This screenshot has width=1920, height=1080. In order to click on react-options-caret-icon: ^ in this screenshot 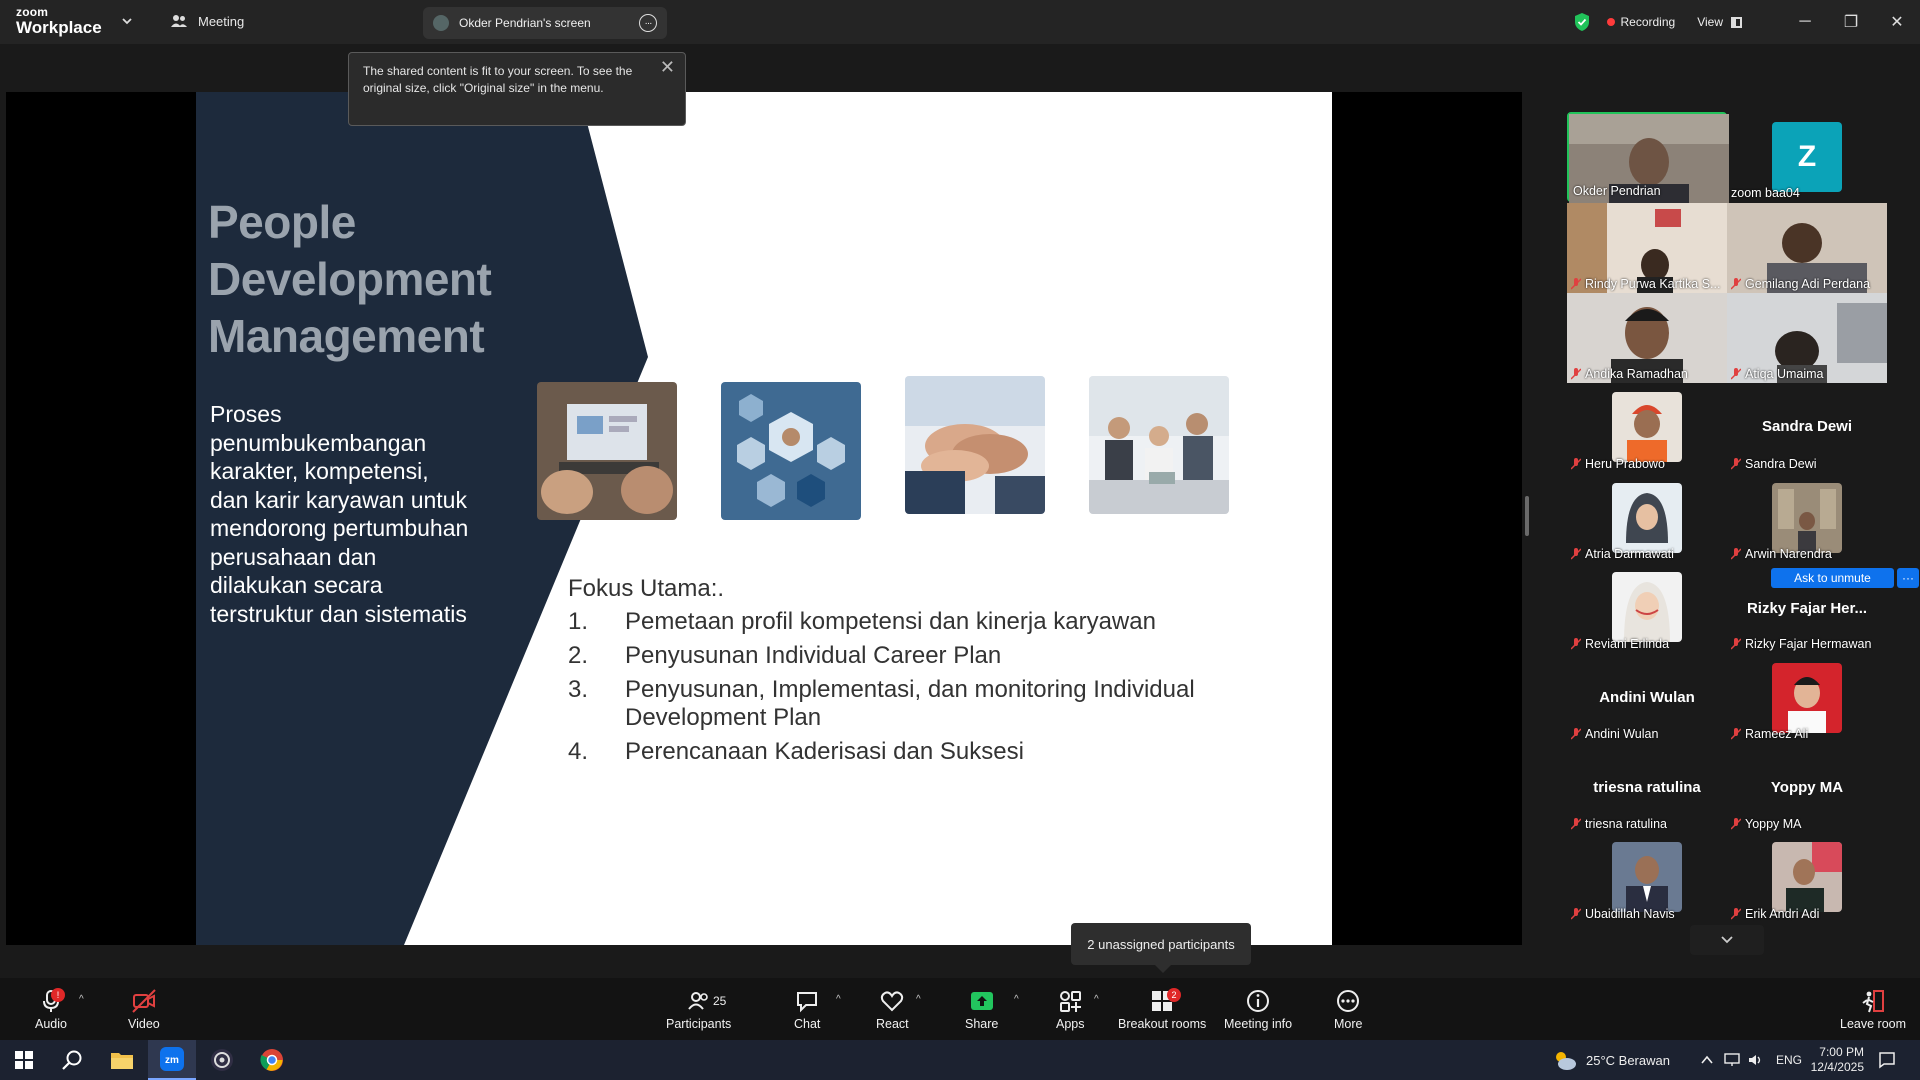, I will do `click(918, 999)`.